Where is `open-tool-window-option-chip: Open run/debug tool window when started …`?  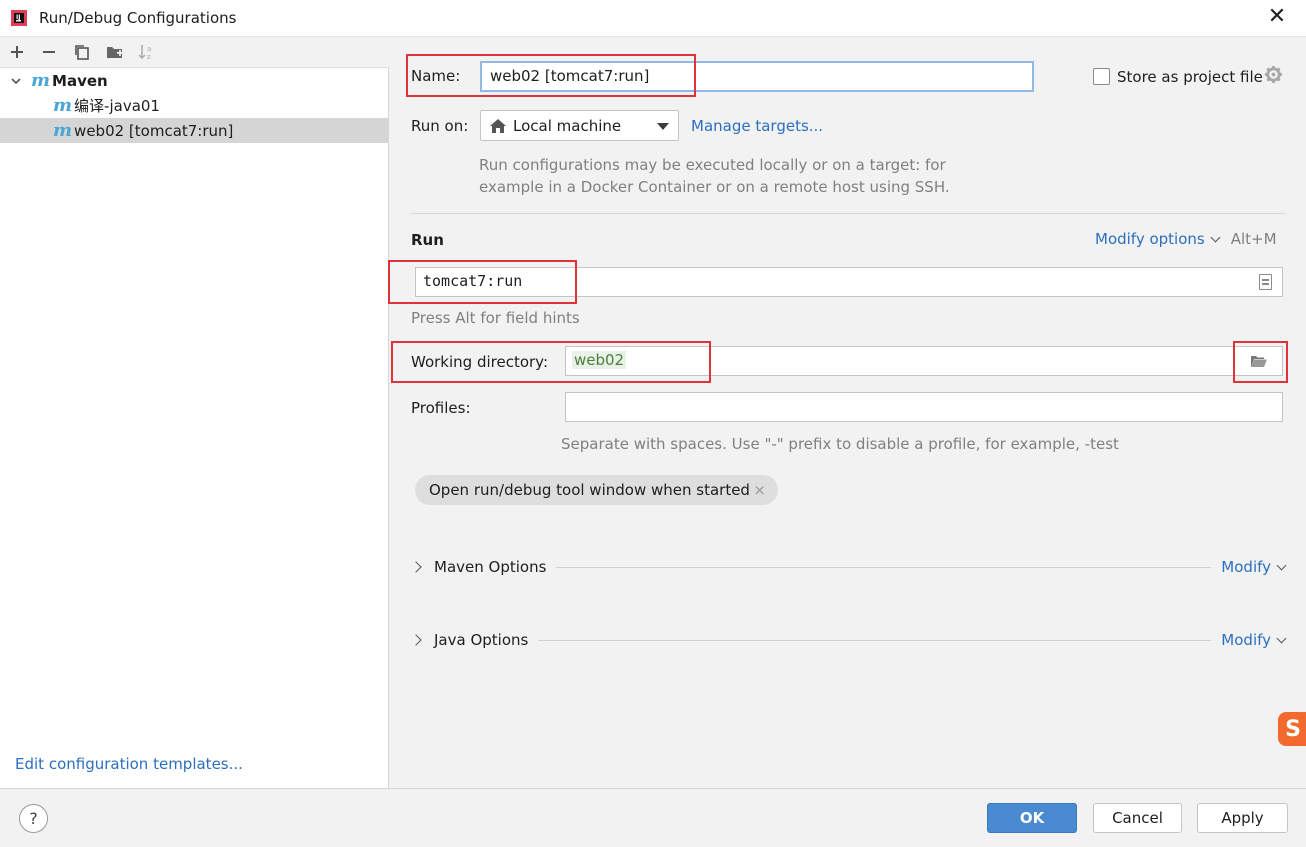
open-tool-window-option-chip: Open run/debug tool window when started … is located at coordinates (596, 490).